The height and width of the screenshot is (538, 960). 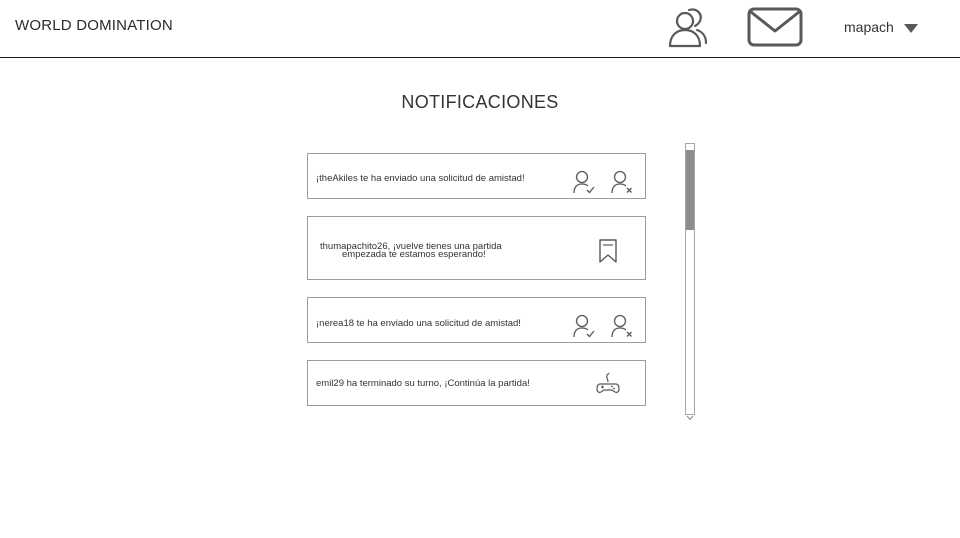 What do you see at coordinates (910, 28) in the screenshot?
I see `caret-down-icon` at bounding box center [910, 28].